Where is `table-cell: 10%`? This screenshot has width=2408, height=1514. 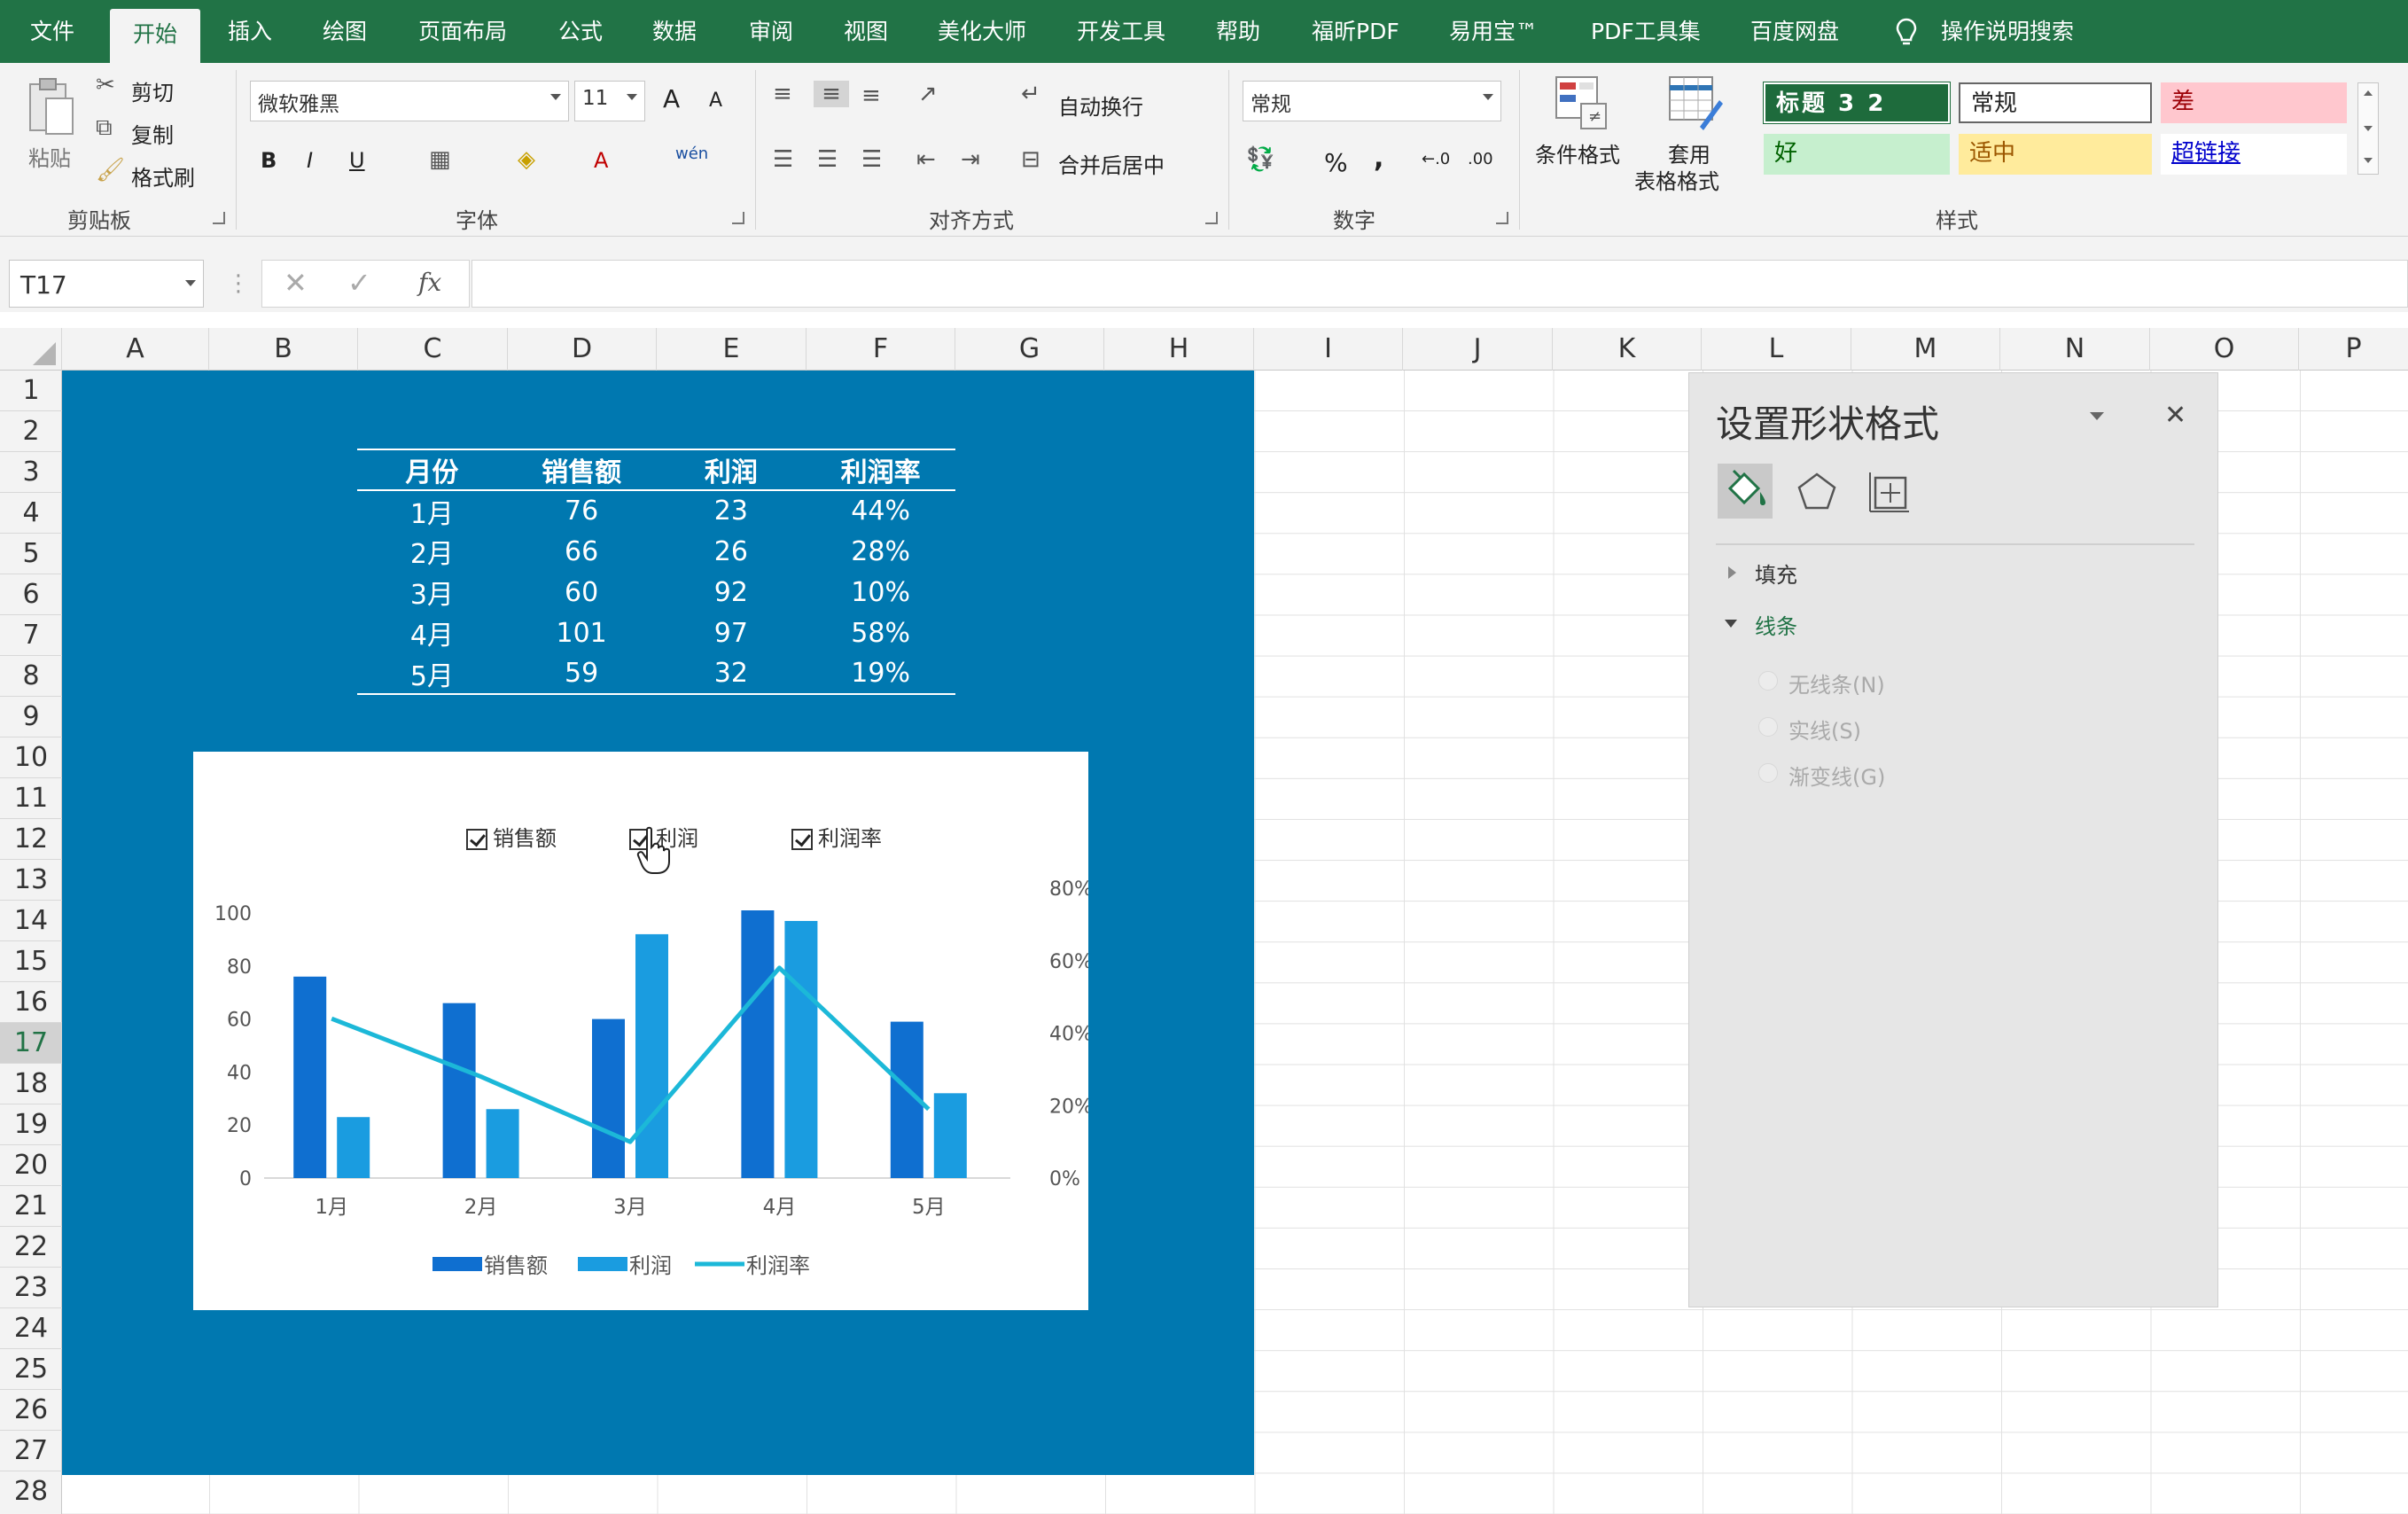 table-cell: 10% is located at coordinates (880, 592).